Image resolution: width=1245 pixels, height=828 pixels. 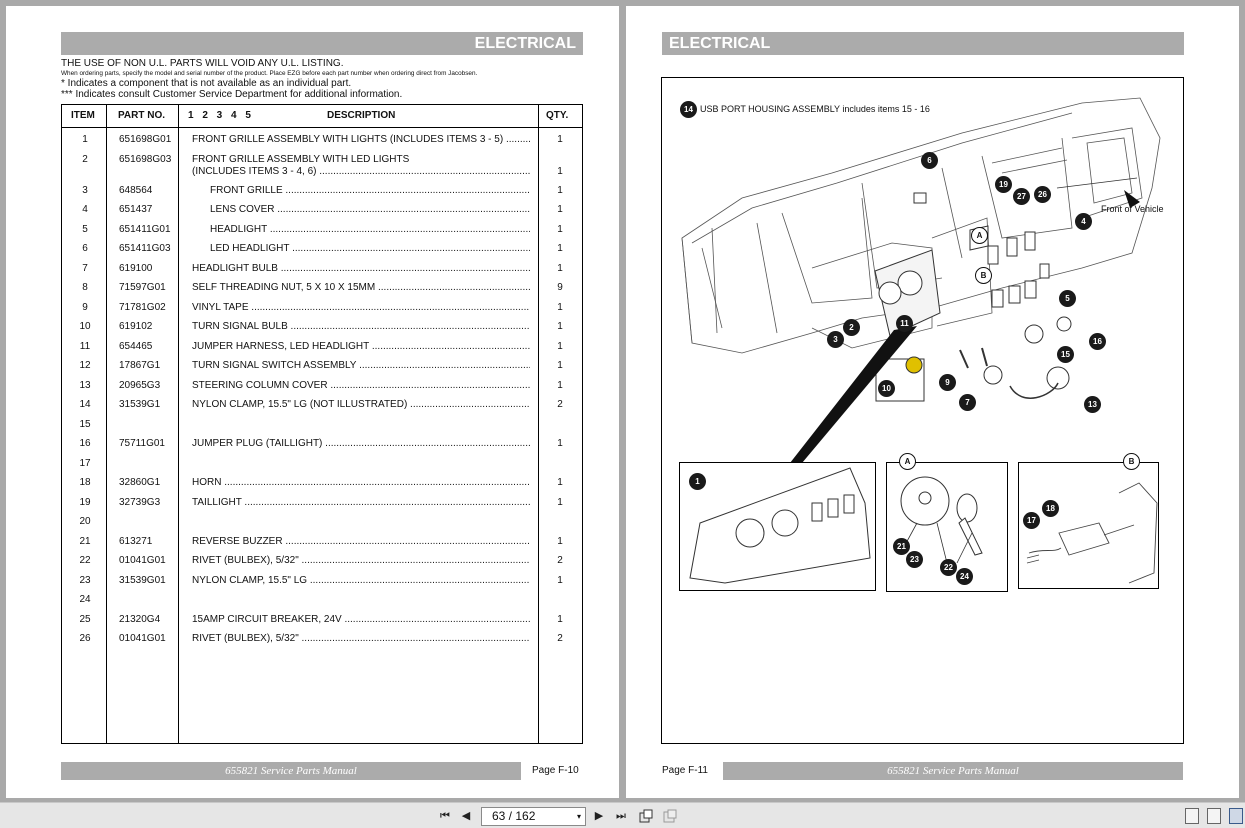 What do you see at coordinates (361, 269) in the screenshot?
I see `description-cell: HEADLIGHT BULB` at bounding box center [361, 269].